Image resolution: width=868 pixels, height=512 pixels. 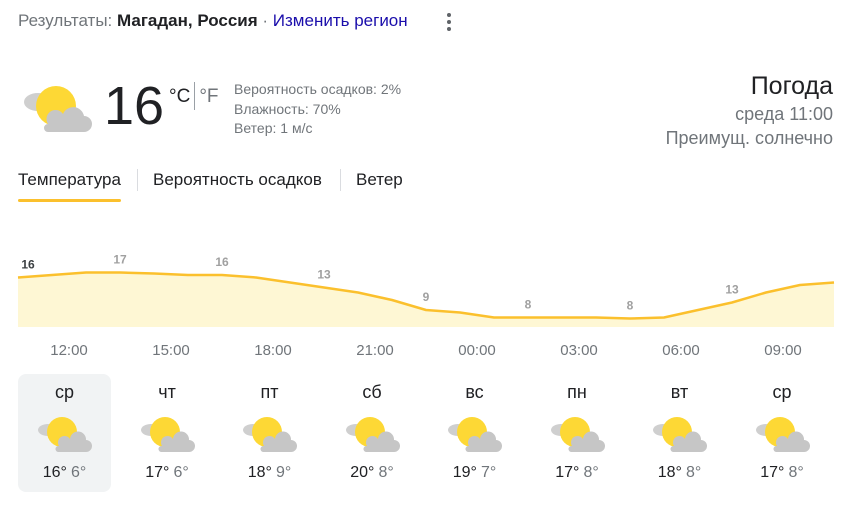 What do you see at coordinates (171, 350) in the screenshot?
I see `hour-tick-label: 15:00` at bounding box center [171, 350].